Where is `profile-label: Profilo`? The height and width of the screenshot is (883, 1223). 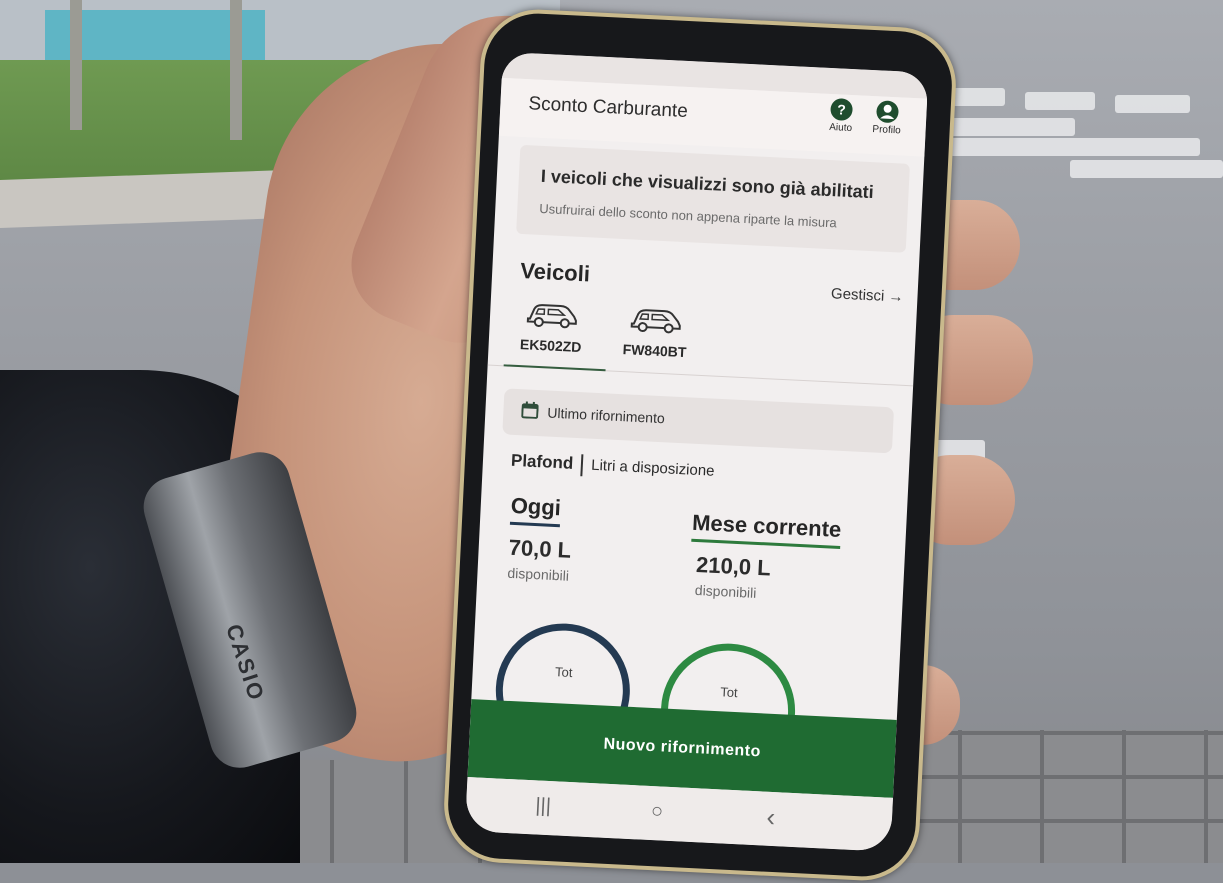
profile-label: Profilo is located at coordinates (887, 130).